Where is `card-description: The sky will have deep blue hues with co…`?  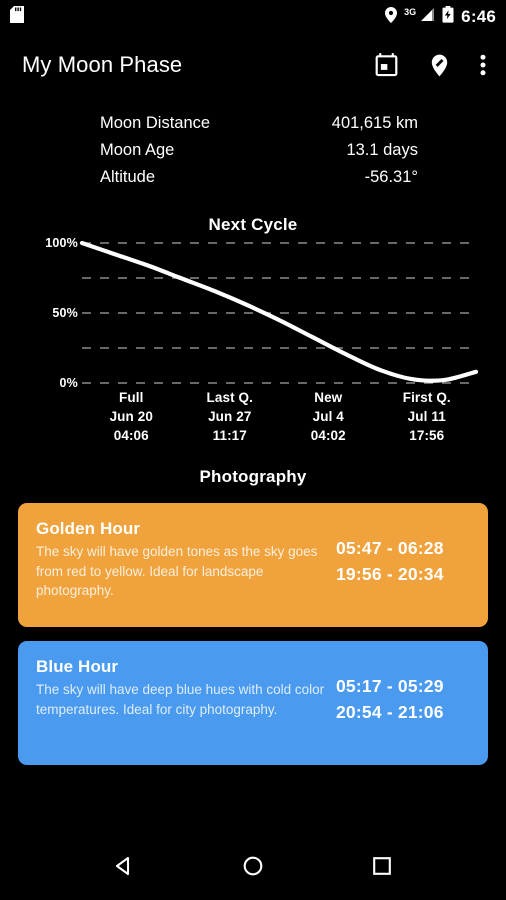
card-description: The sky will have deep blue hues with co… is located at coordinates (180, 699).